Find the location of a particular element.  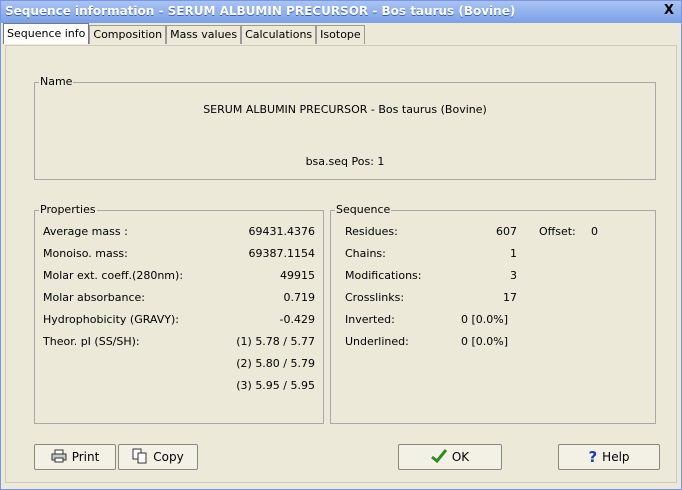

property-value: 49915 is located at coordinates (297, 275).